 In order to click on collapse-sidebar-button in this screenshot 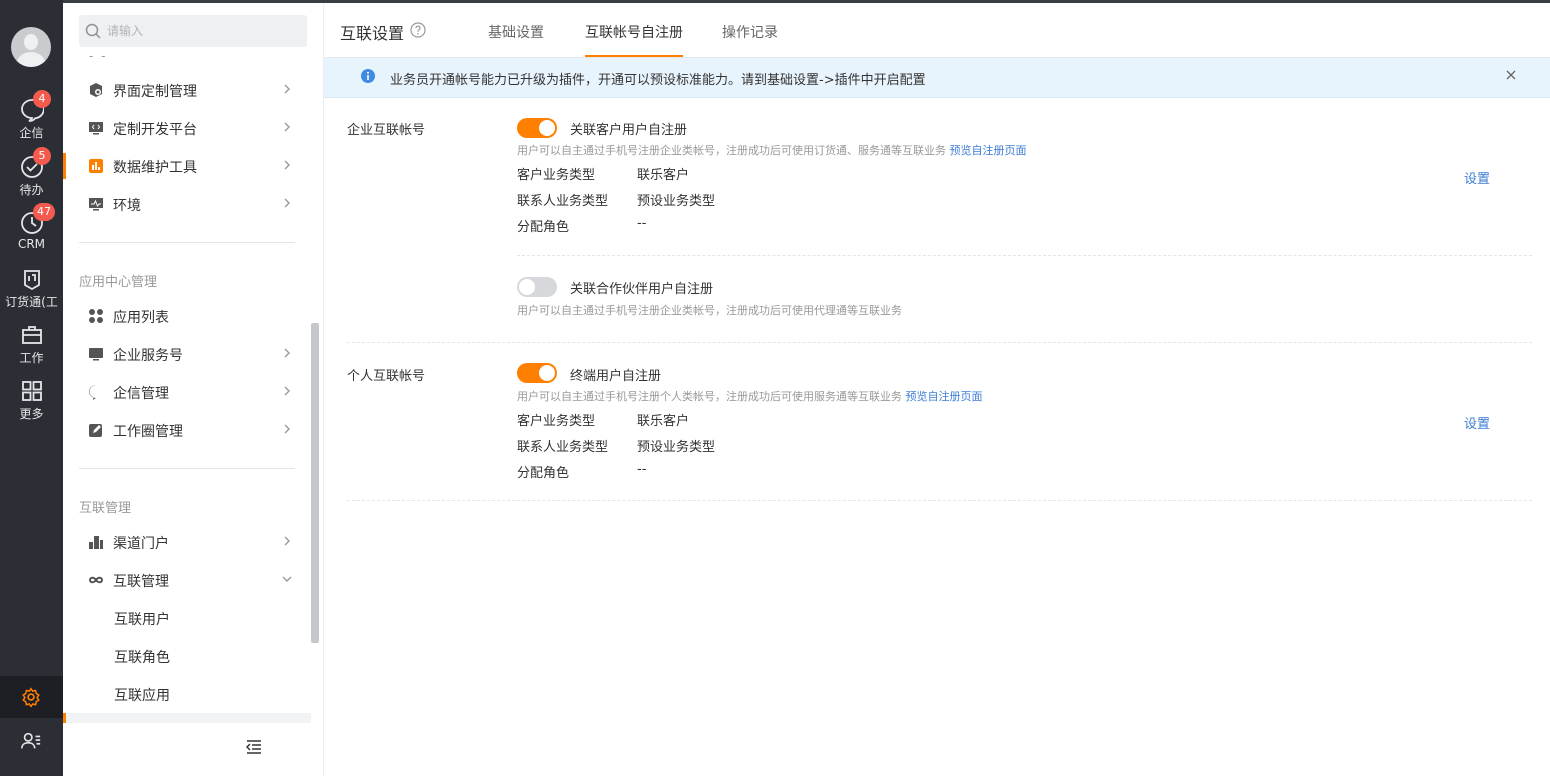, I will do `click(253, 749)`.